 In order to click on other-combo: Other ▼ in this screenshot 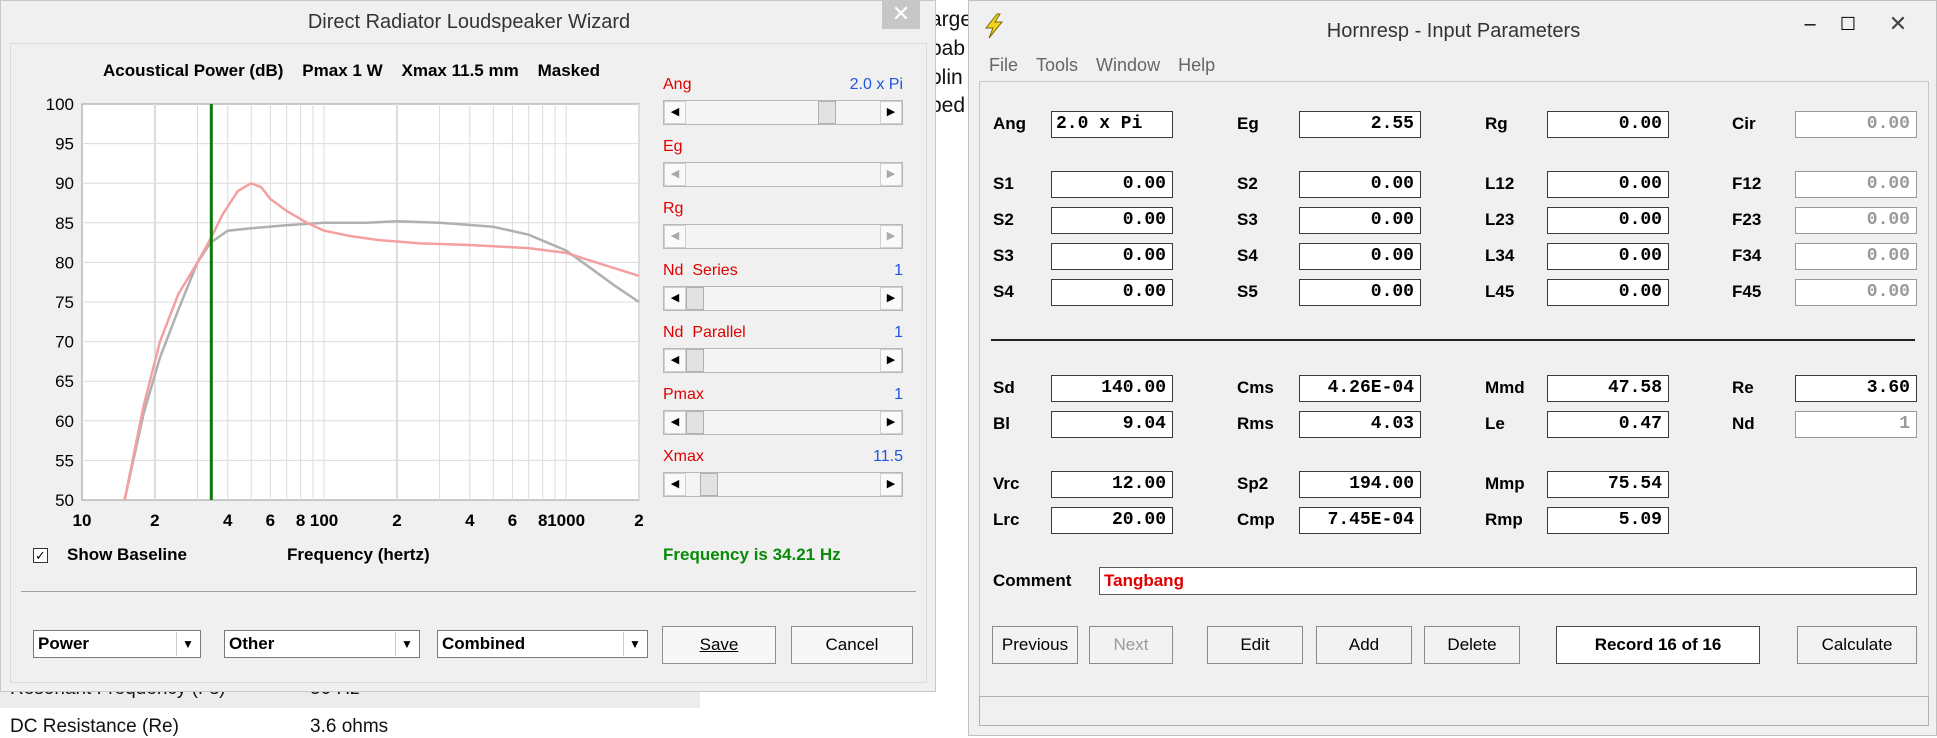, I will do `click(322, 644)`.